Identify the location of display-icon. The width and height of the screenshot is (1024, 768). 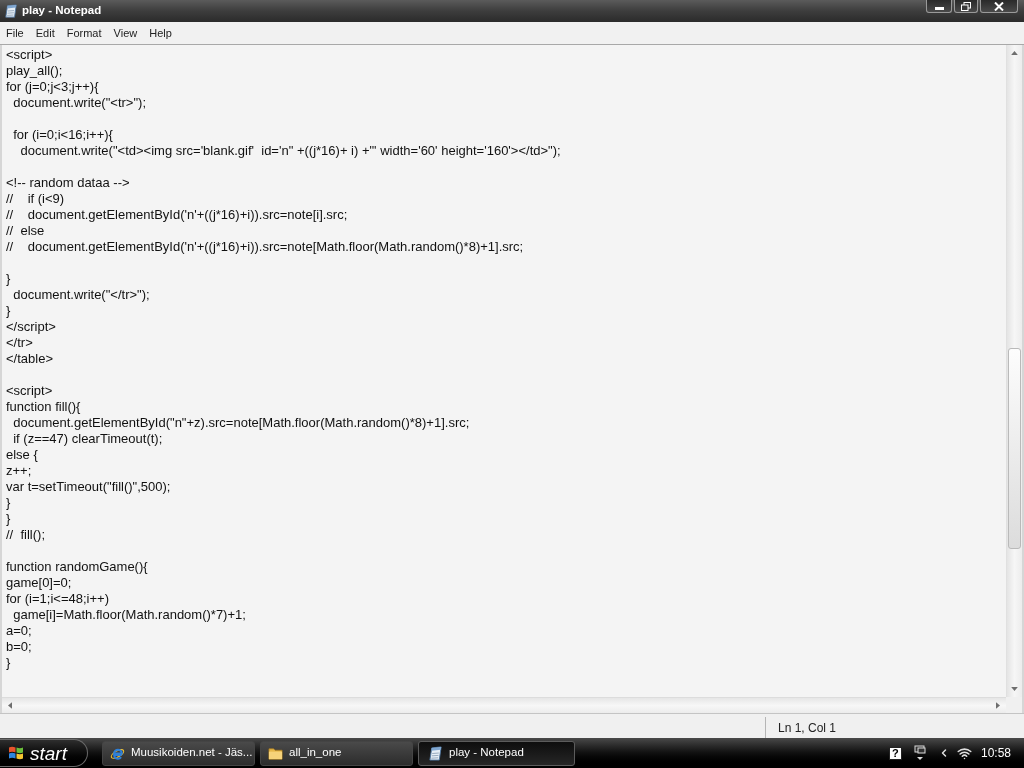
(919, 753).